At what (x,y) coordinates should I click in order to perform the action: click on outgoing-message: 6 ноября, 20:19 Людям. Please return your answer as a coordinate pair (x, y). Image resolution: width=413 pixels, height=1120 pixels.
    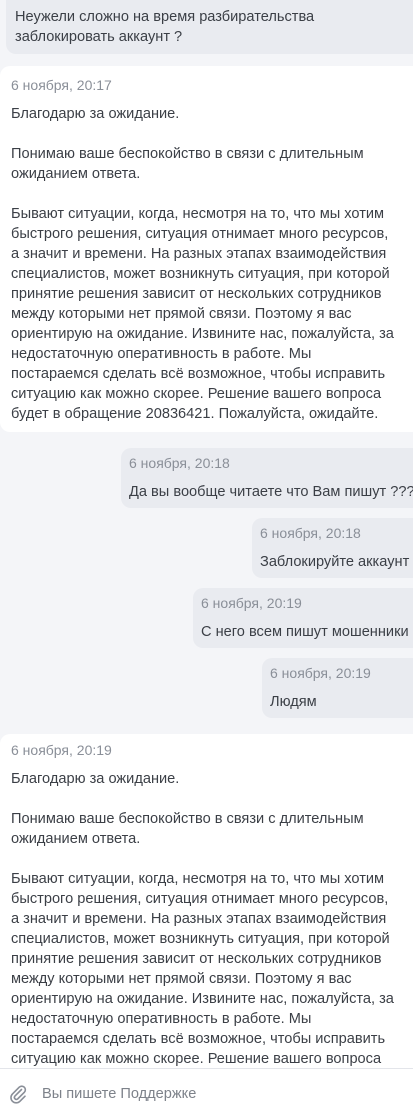
    Looking at the image, I should click on (337, 688).